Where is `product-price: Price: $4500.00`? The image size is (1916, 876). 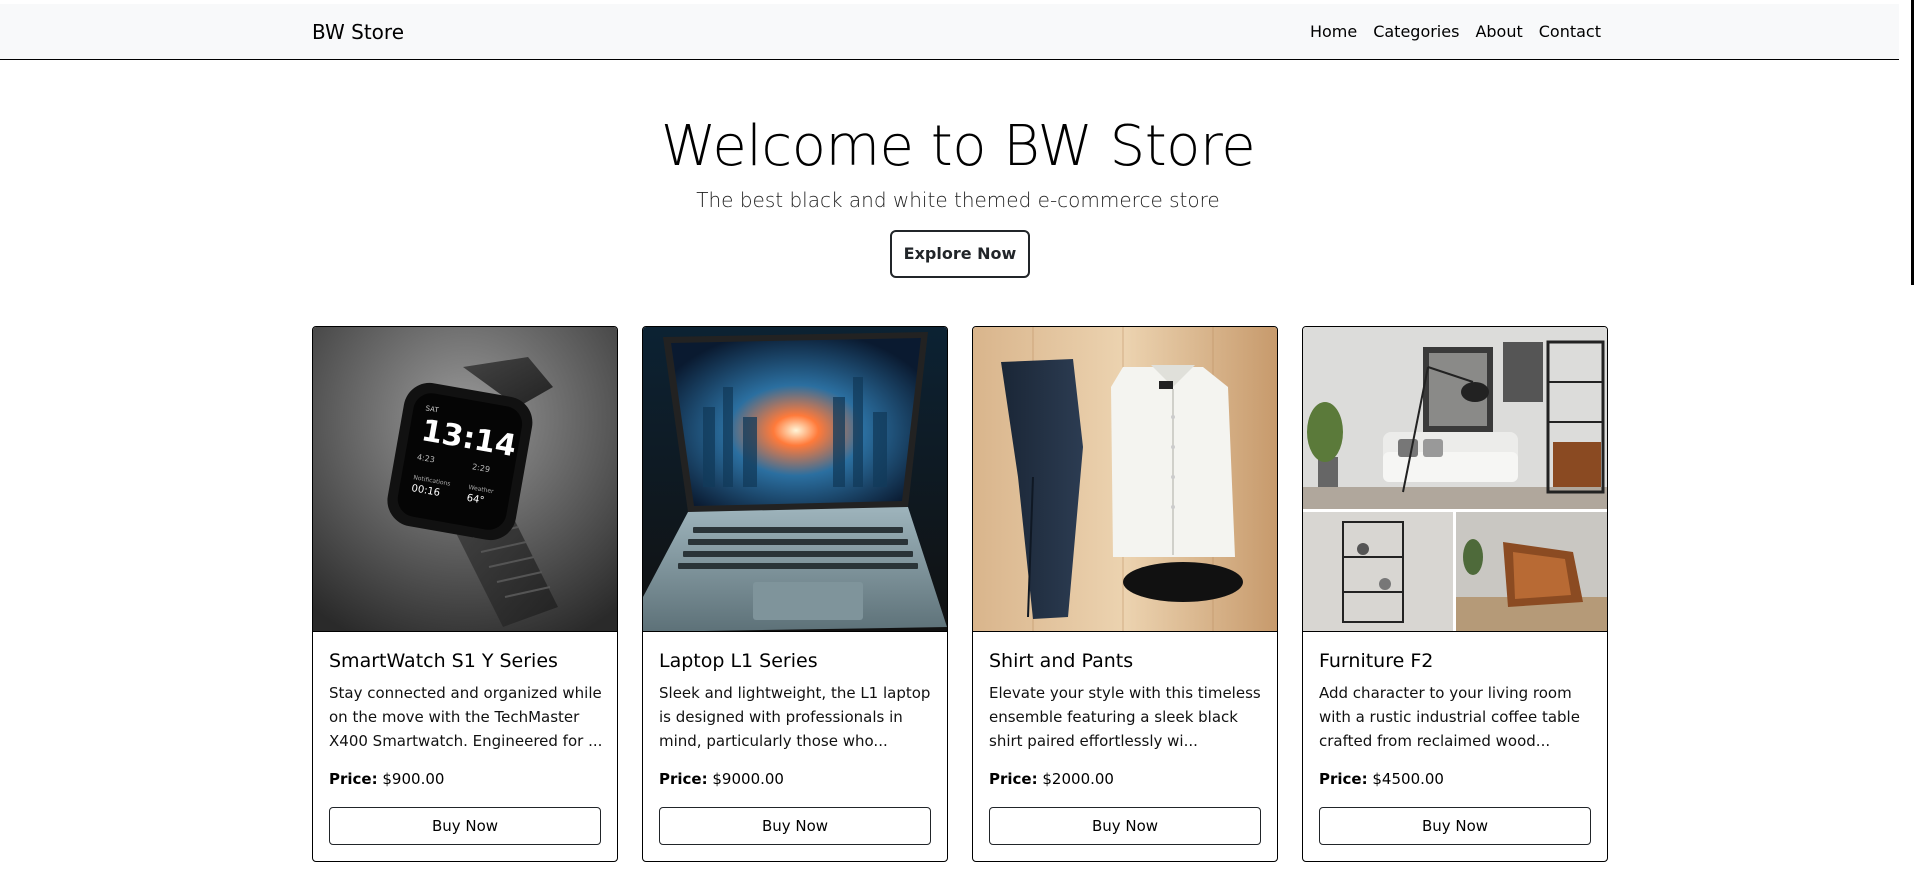 product-price: Price: $4500.00 is located at coordinates (1381, 779).